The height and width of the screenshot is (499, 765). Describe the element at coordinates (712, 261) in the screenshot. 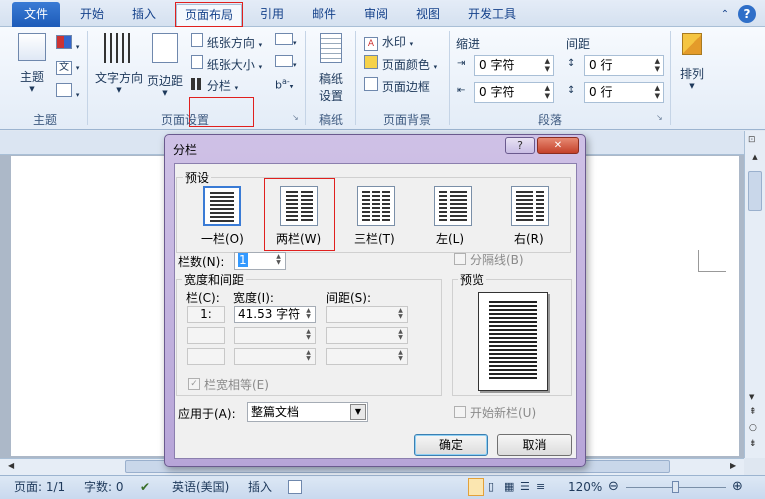

I see `margin-corner-mark` at that location.